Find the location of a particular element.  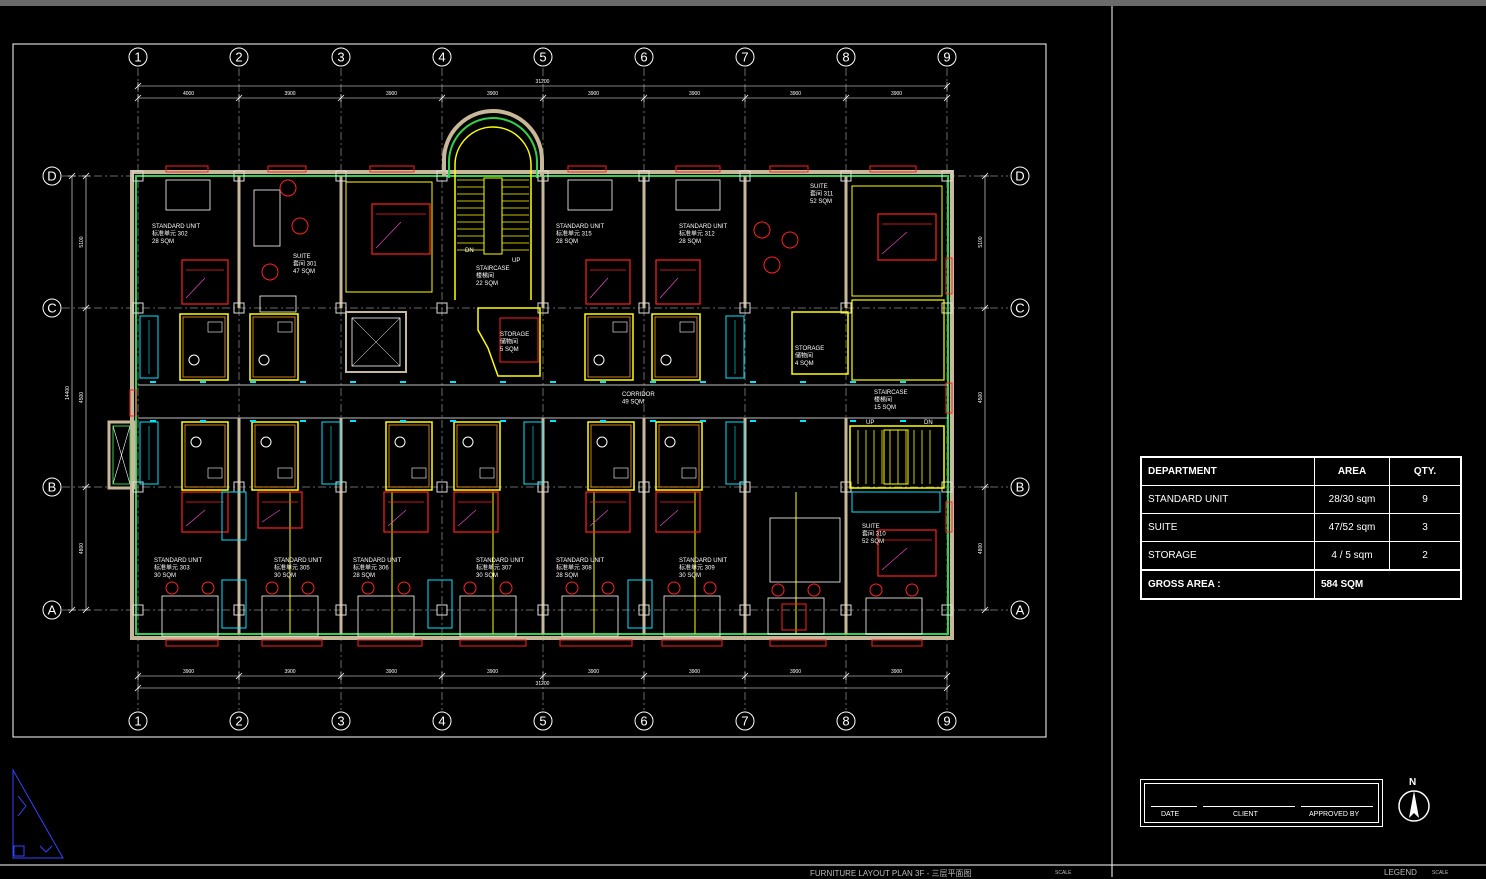

grid-bubble-label: A is located at coordinates (52, 610).